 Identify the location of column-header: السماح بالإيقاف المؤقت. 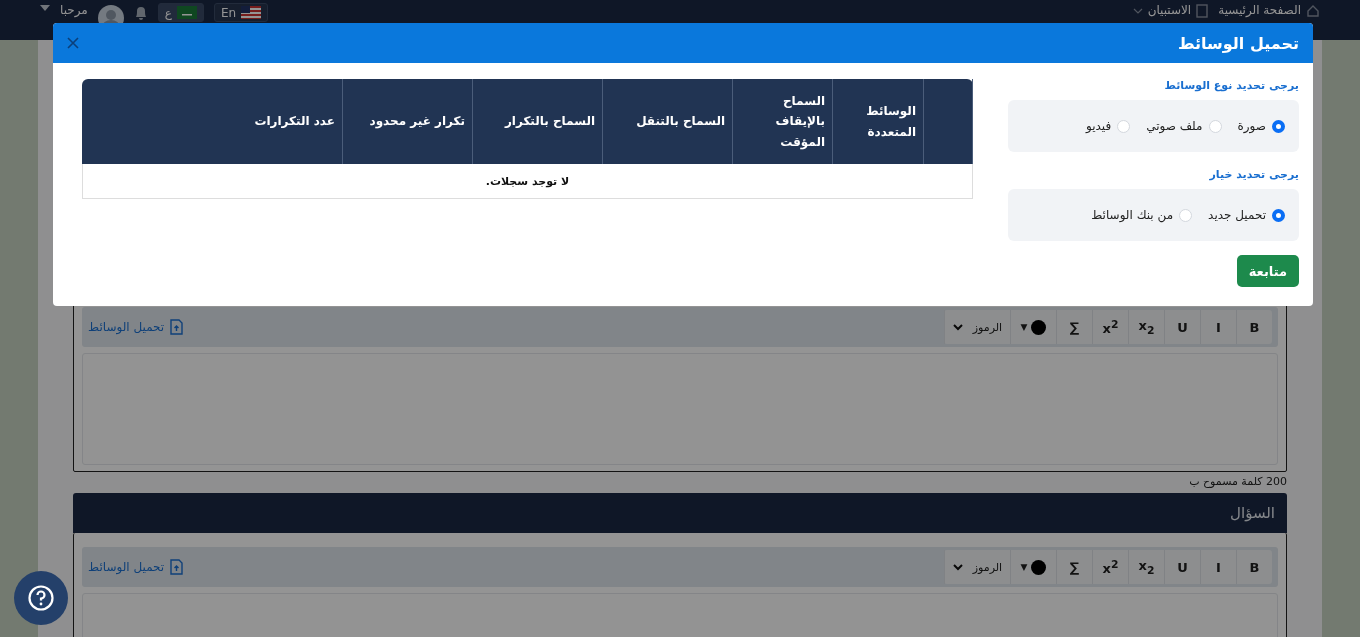
(799, 122).